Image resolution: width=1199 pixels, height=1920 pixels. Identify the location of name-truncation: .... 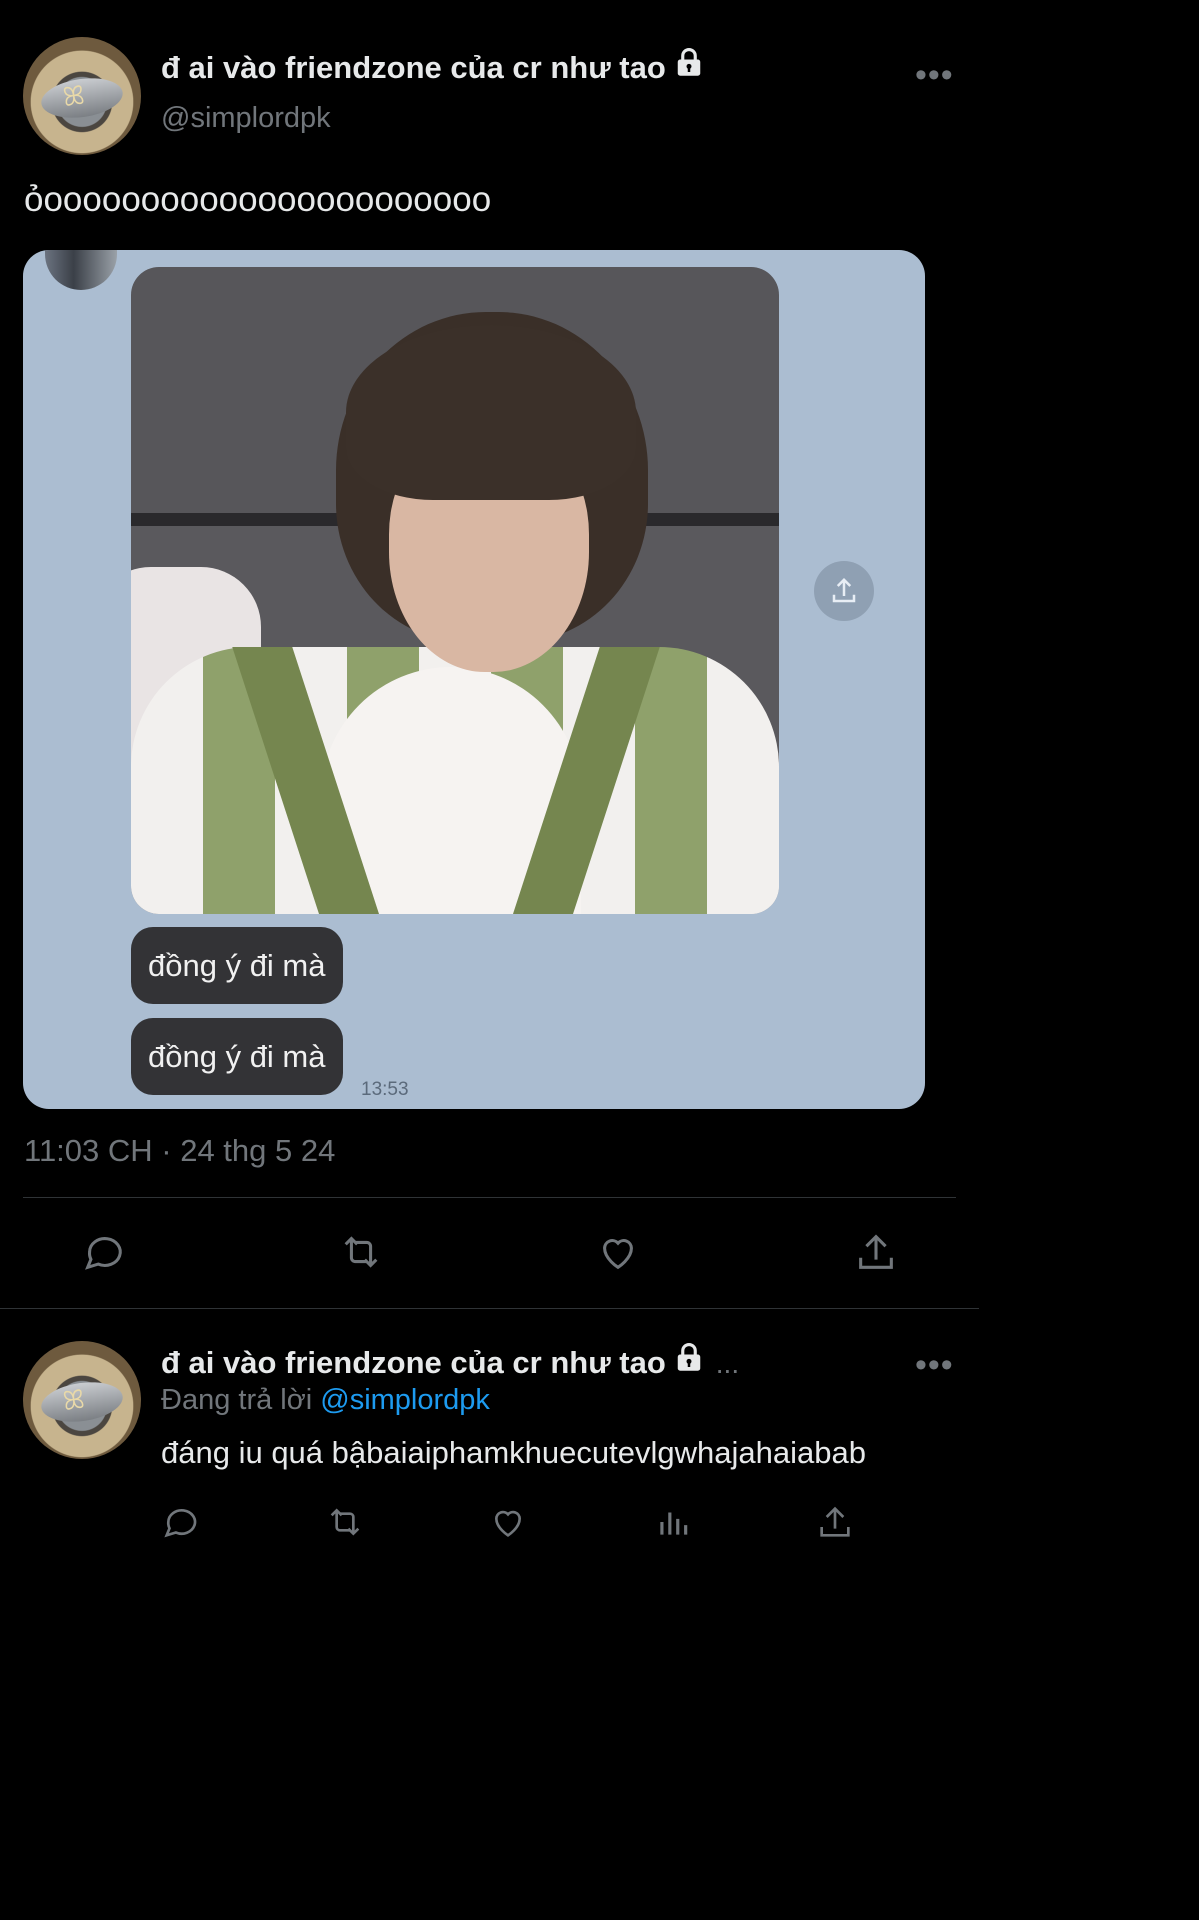
(727, 1363).